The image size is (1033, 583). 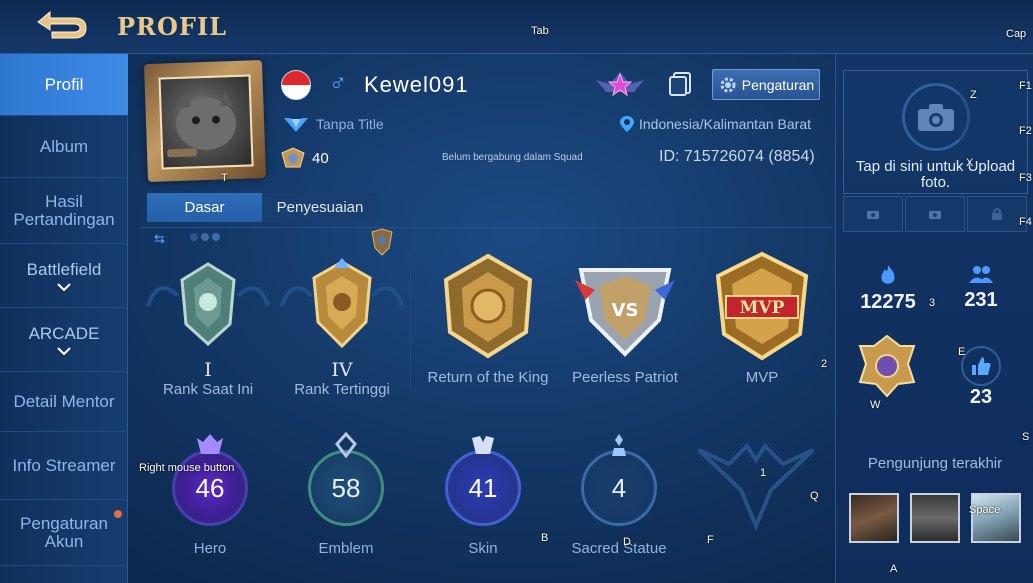 I want to click on indonesia-flag-icon, so click(x=296, y=85).